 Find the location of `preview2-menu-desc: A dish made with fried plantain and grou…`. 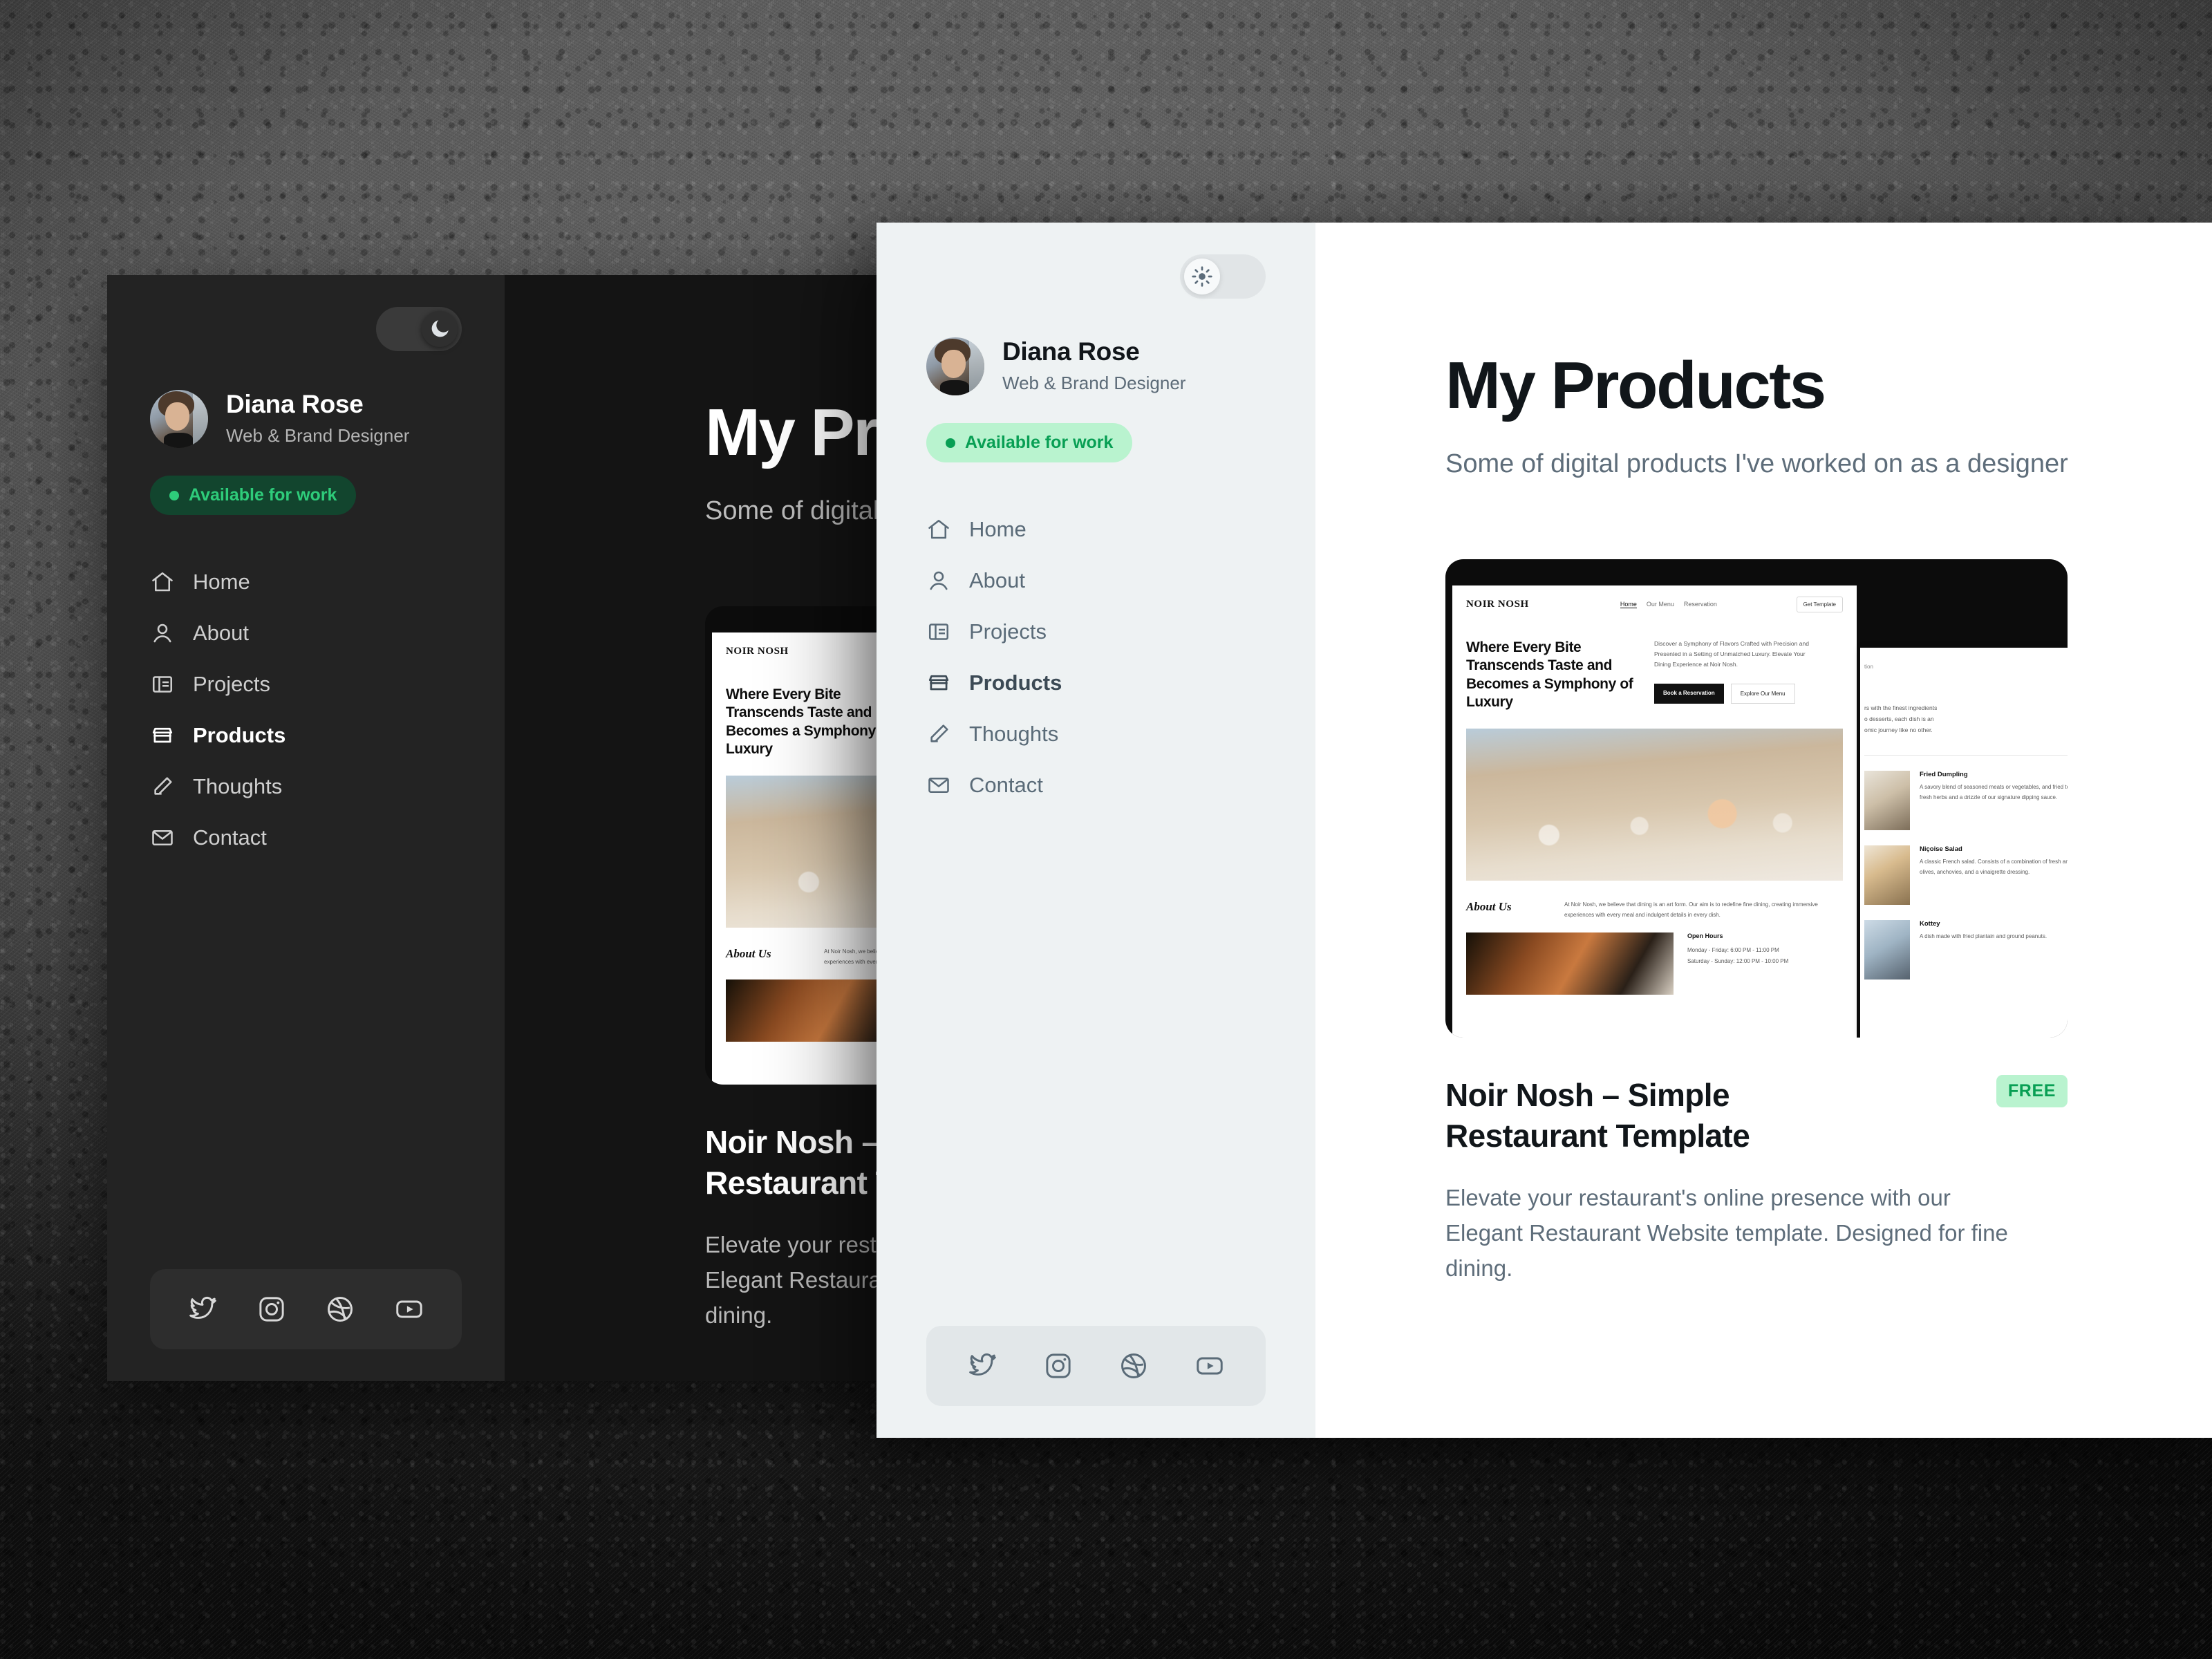

preview2-menu-desc: A dish made with fried plantain and grou… is located at coordinates (1984, 936).